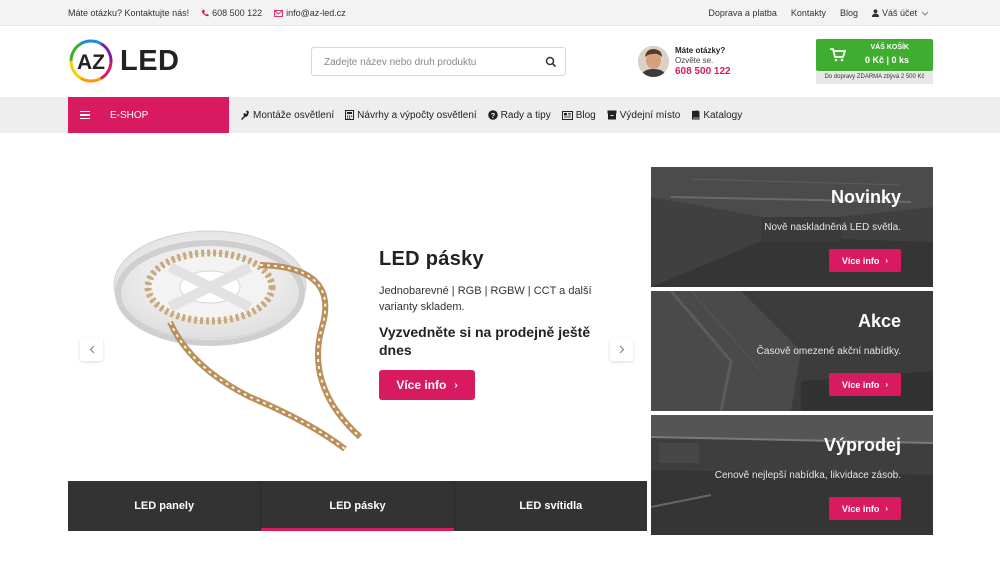  I want to click on logo-az-mark: AZ, so click(91, 61).